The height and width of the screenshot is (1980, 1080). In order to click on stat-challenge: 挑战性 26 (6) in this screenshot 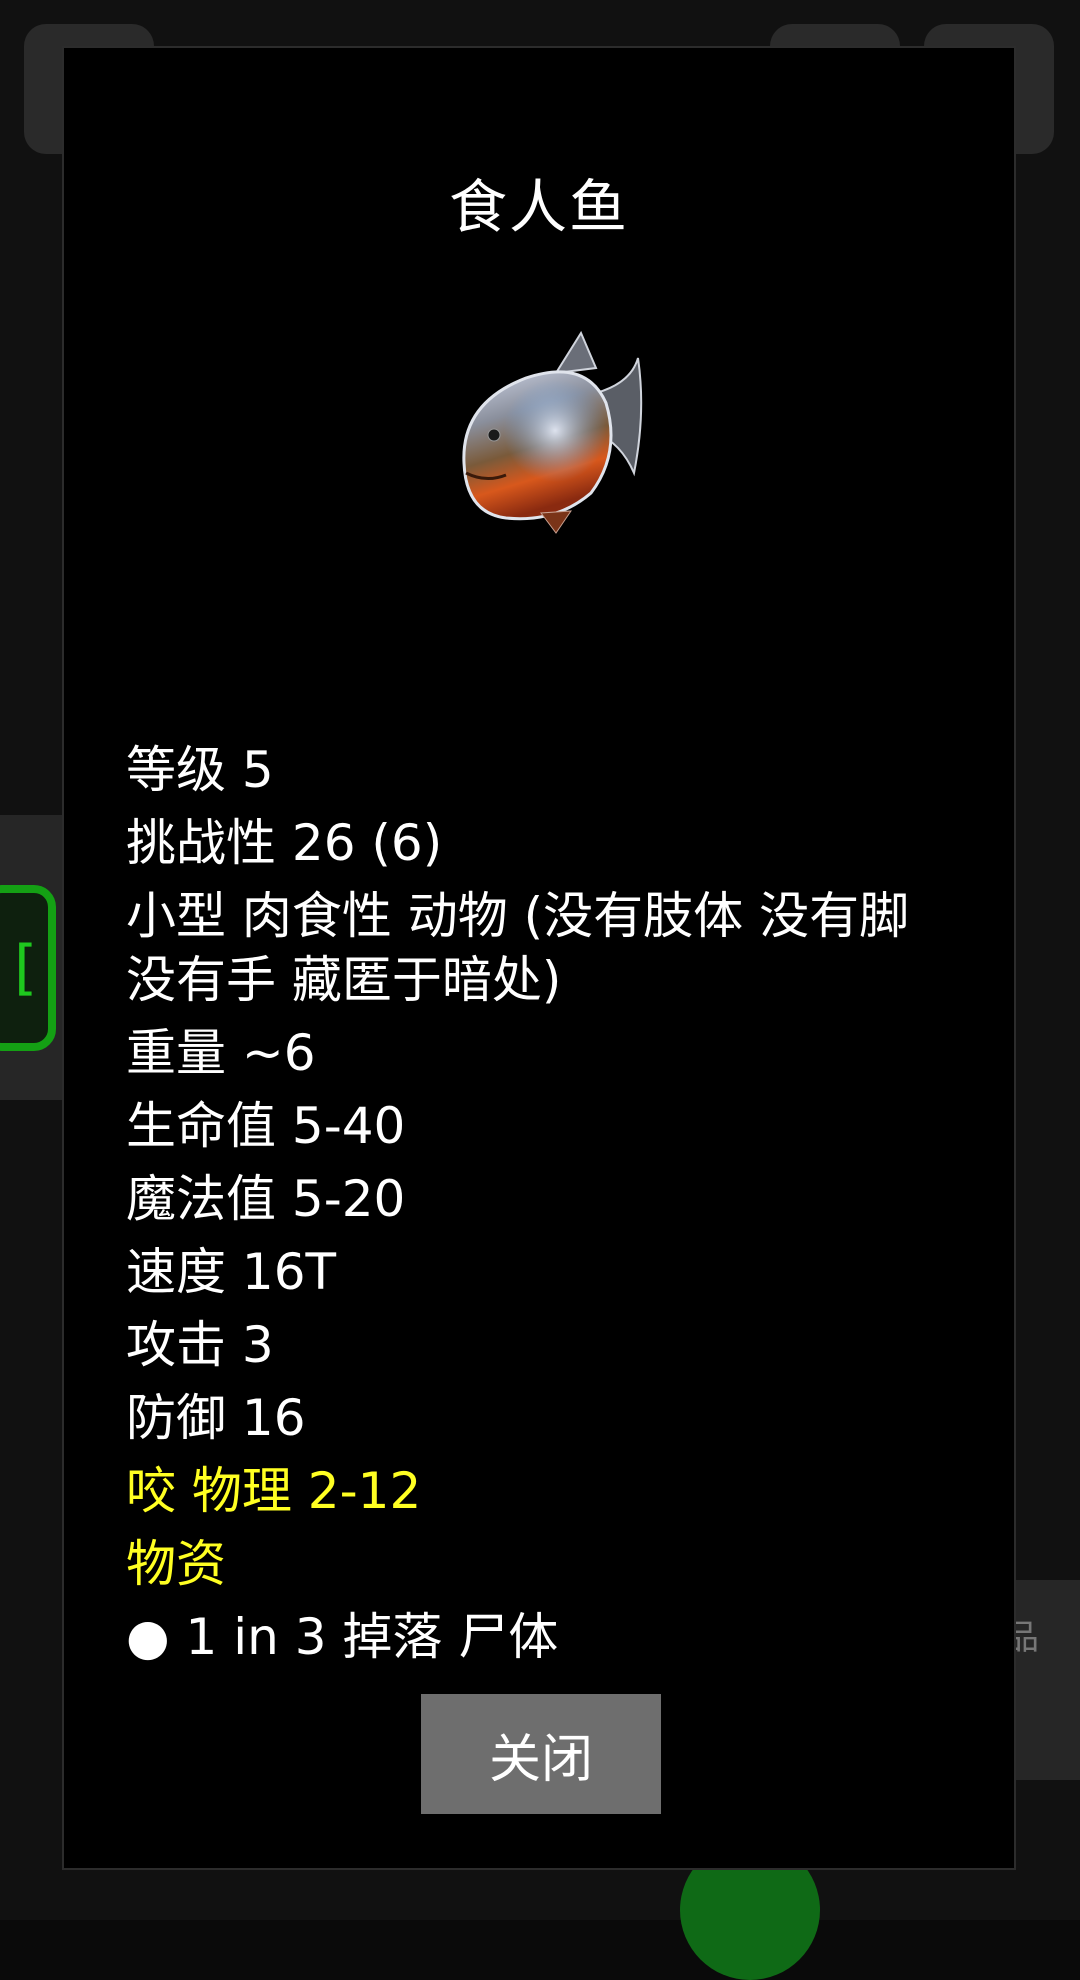, I will do `click(284, 843)`.